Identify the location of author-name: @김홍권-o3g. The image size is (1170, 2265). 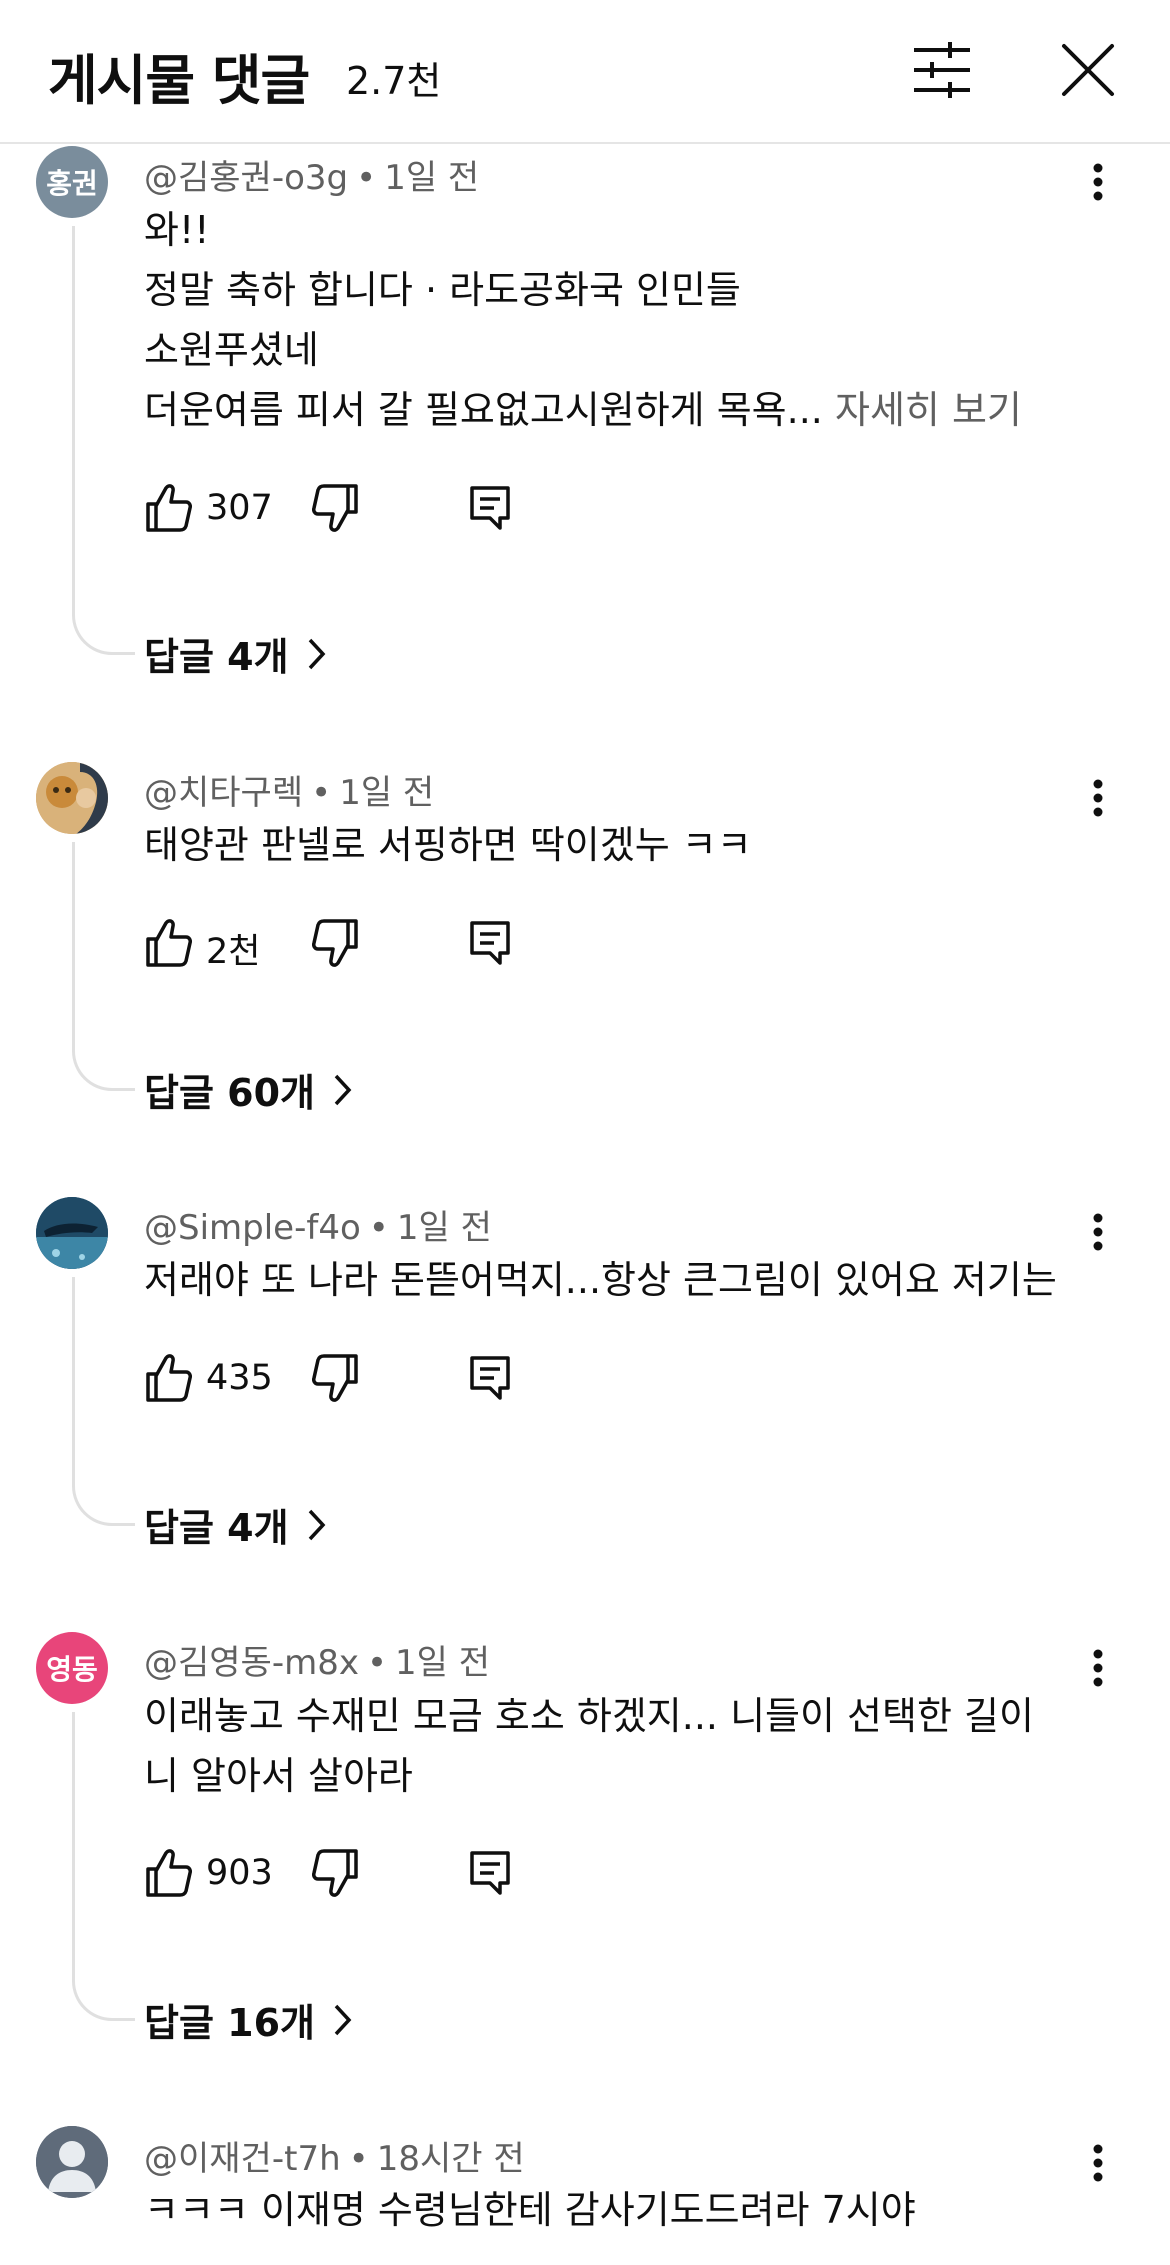
(246, 178).